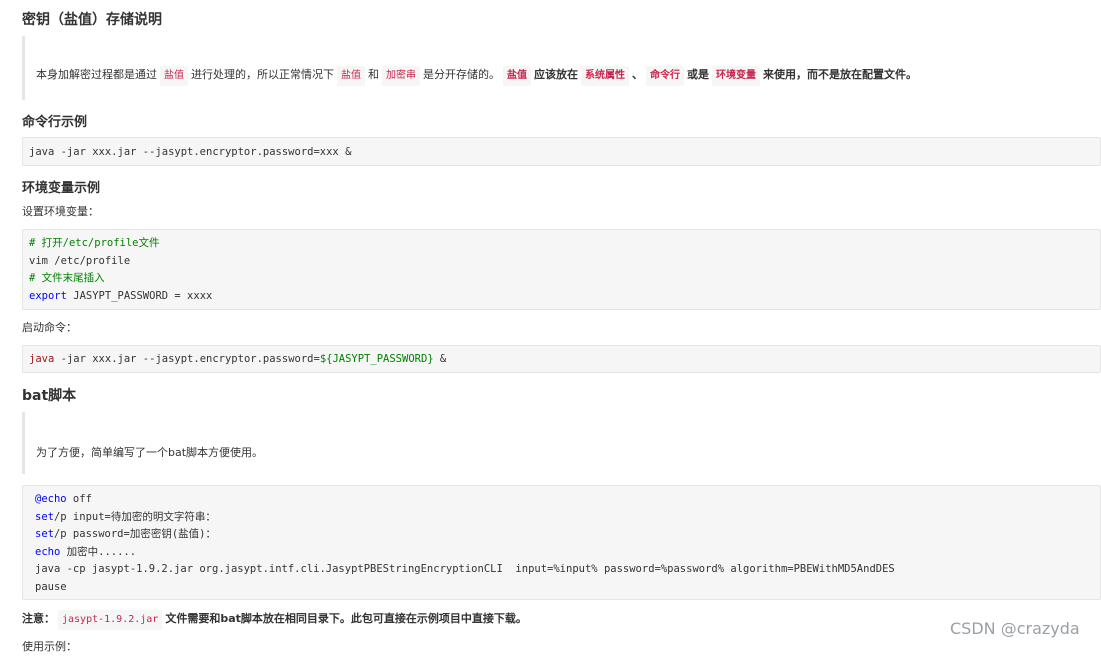 The image size is (1101, 656). What do you see at coordinates (60, 211) in the screenshot?
I see `set-env-label: 设置环境变量：` at bounding box center [60, 211].